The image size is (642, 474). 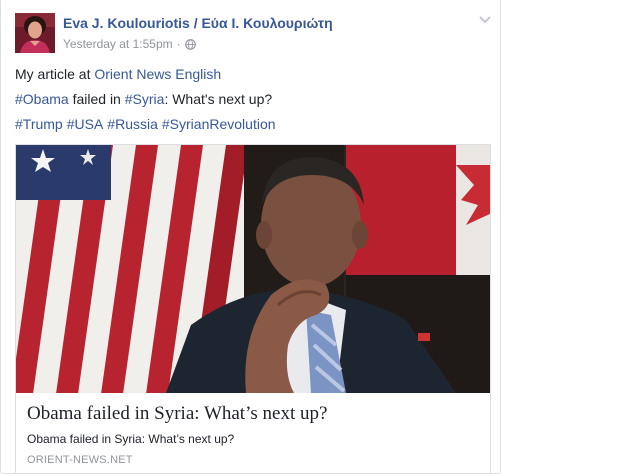 What do you see at coordinates (219, 124) in the screenshot?
I see `hashtag-syrianrevolution: #SyrianRevolution` at bounding box center [219, 124].